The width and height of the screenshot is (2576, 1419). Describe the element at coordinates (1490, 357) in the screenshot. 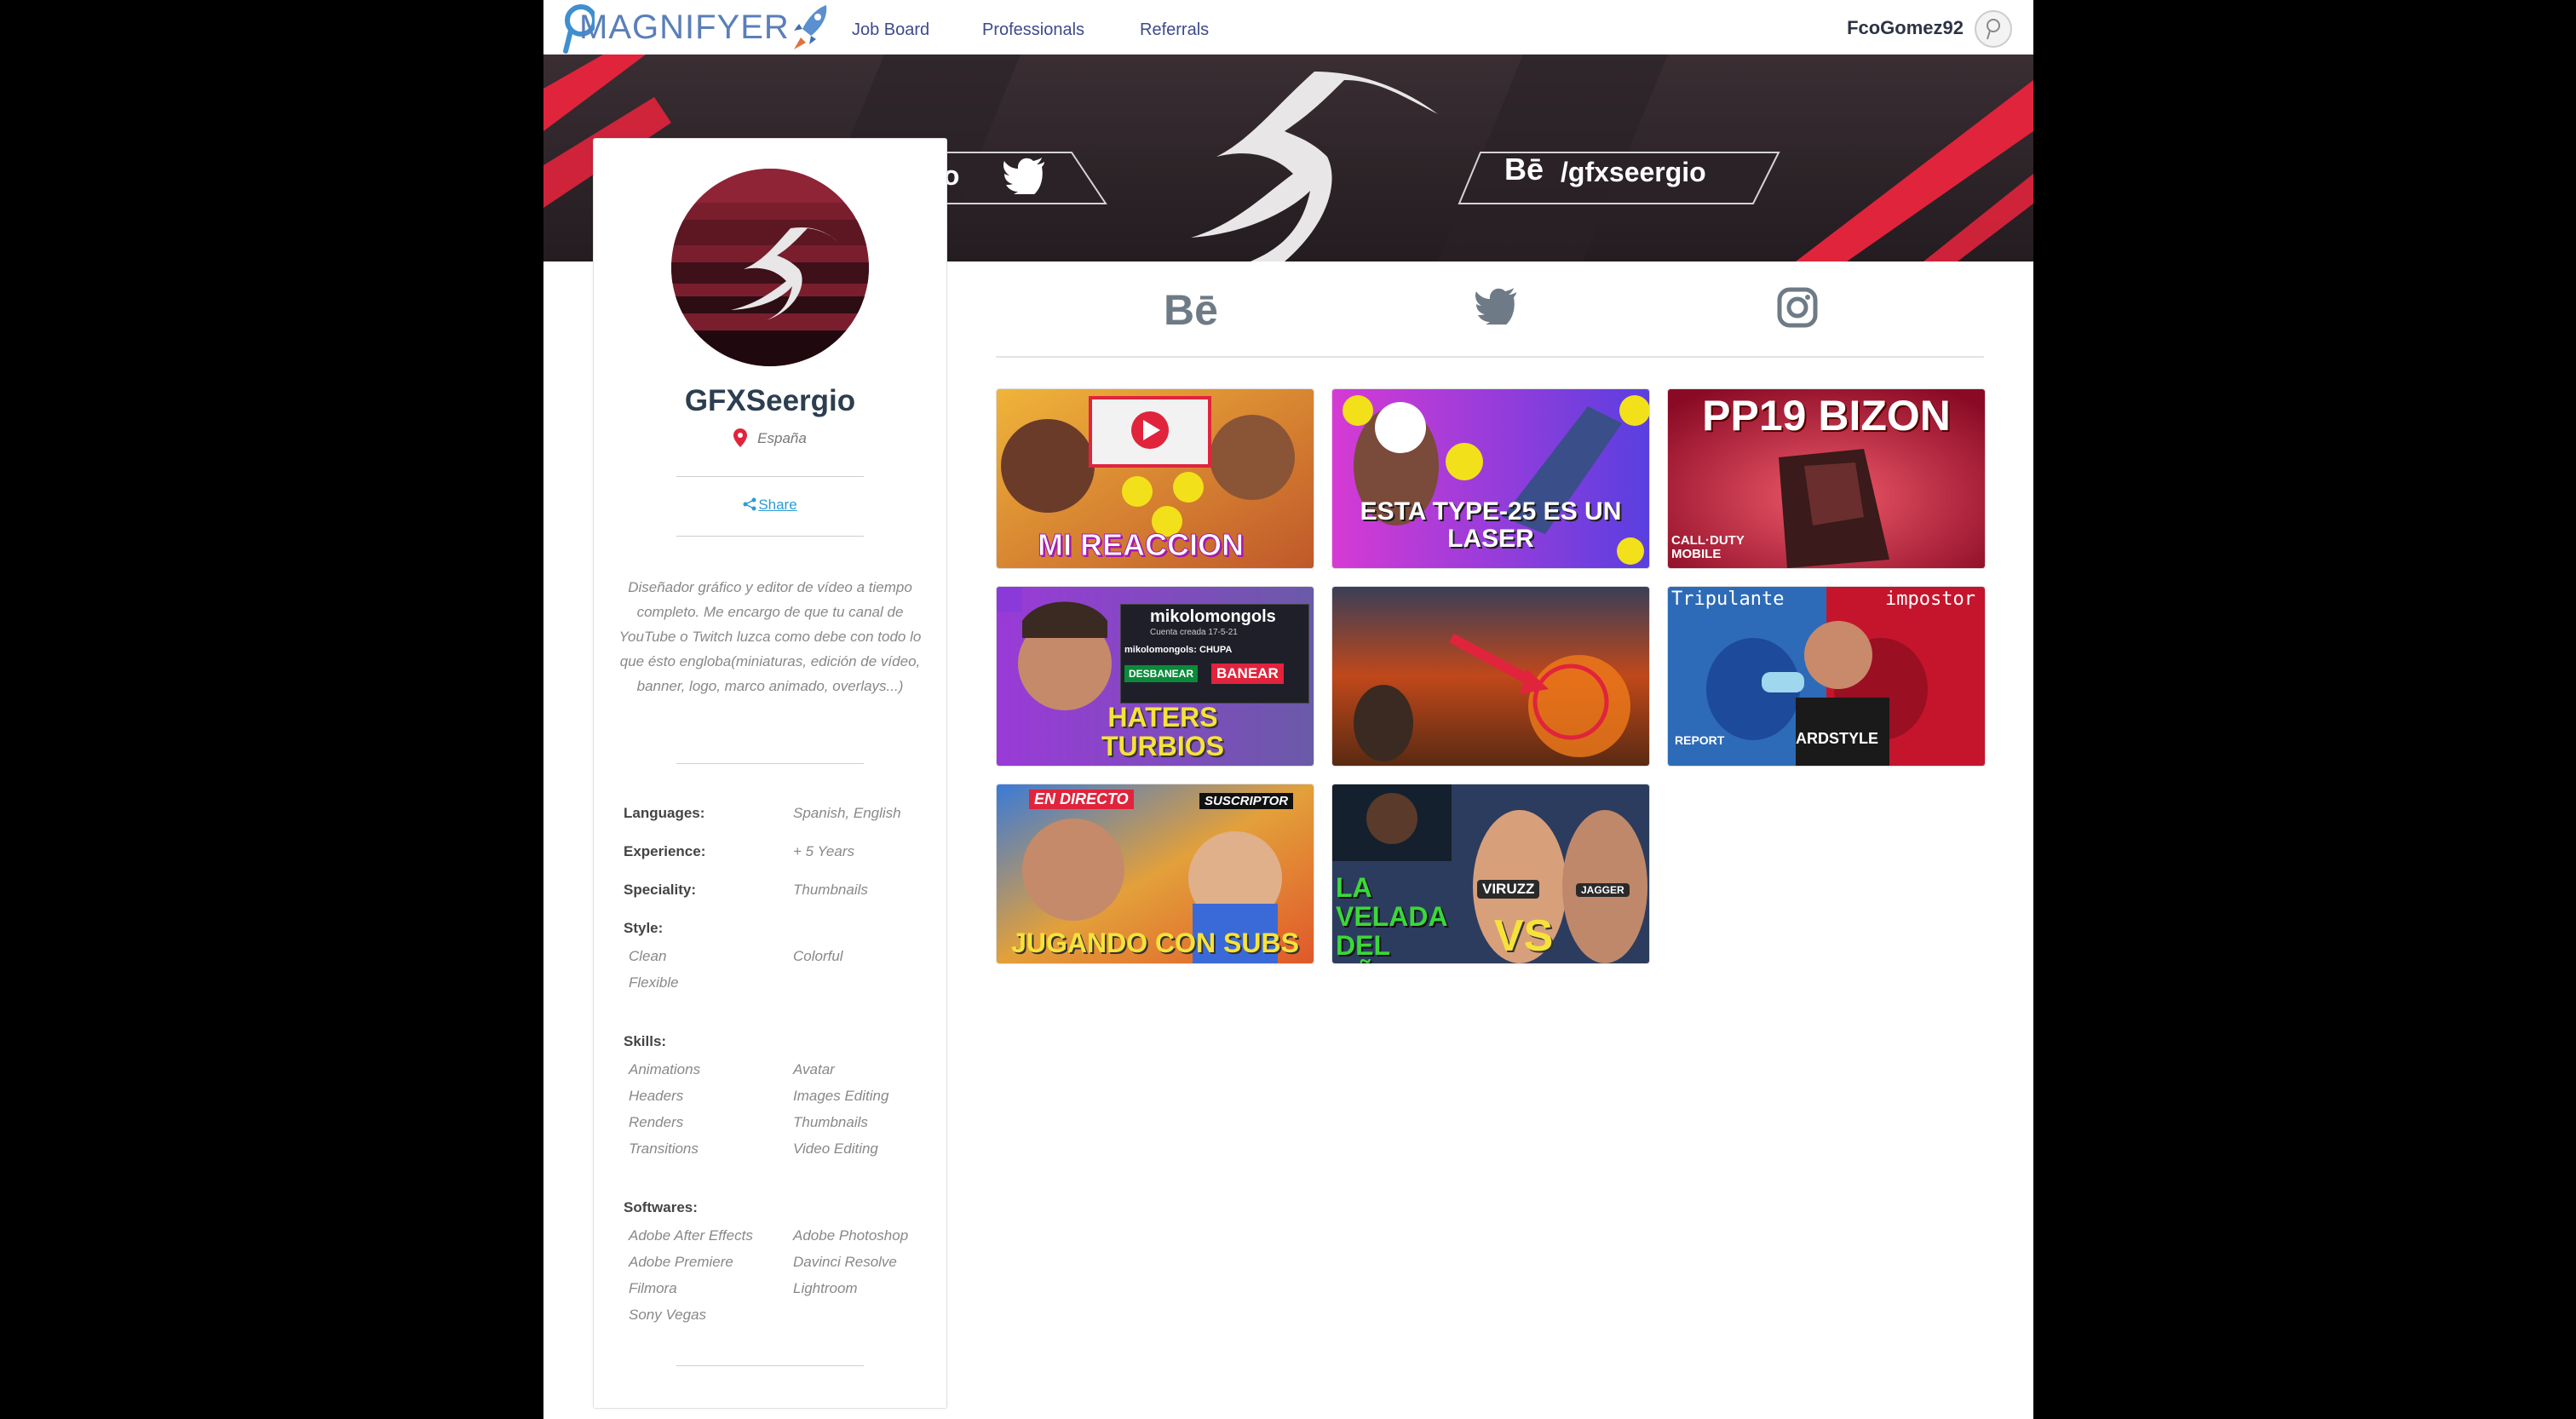

I see `social-divider` at that location.